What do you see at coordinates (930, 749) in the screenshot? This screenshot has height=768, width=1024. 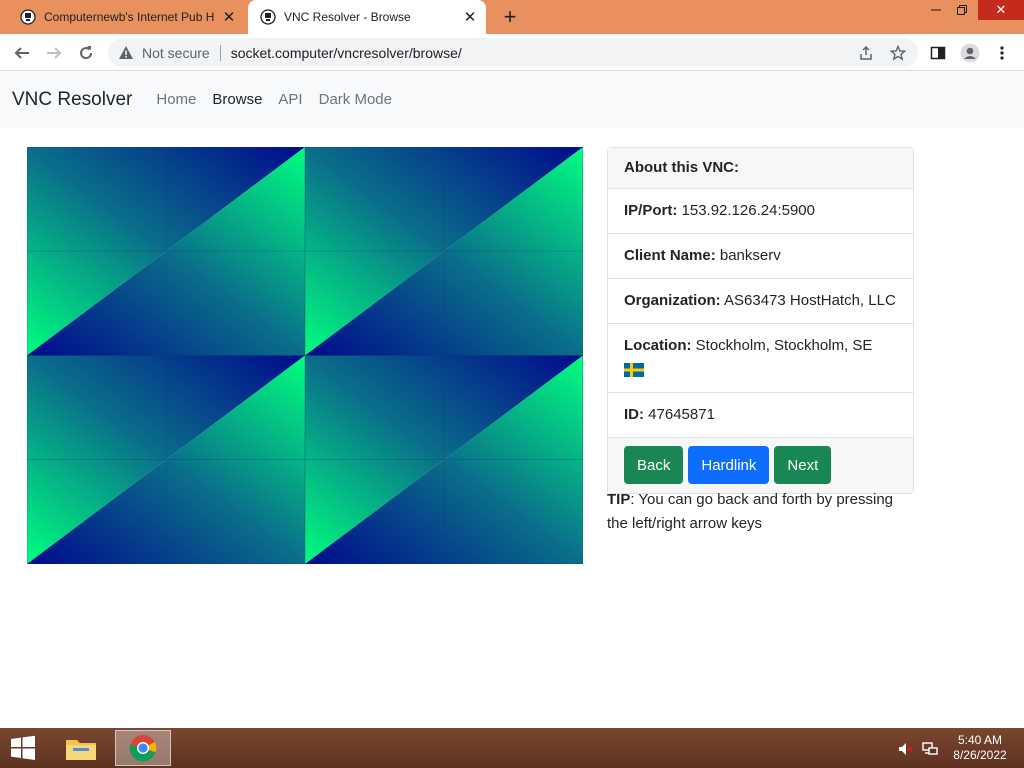 I see `network-icon` at bounding box center [930, 749].